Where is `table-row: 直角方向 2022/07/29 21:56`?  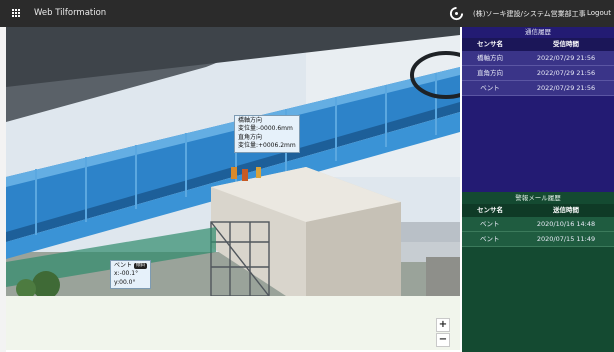
table-row: 直角方向 2022/07/29 21:56 is located at coordinates (538, 73).